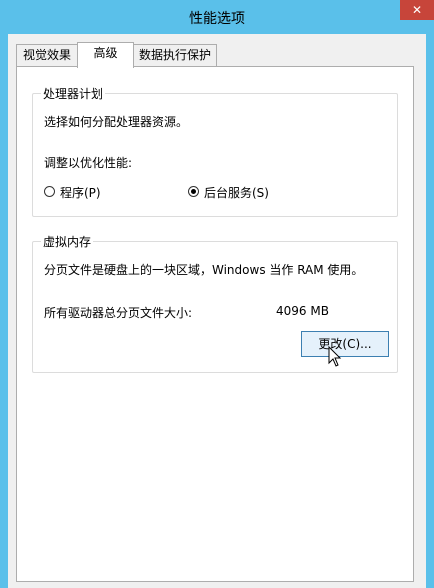 The height and width of the screenshot is (588, 434). I want to click on radio-programs-label: 程序(P), so click(80, 193).